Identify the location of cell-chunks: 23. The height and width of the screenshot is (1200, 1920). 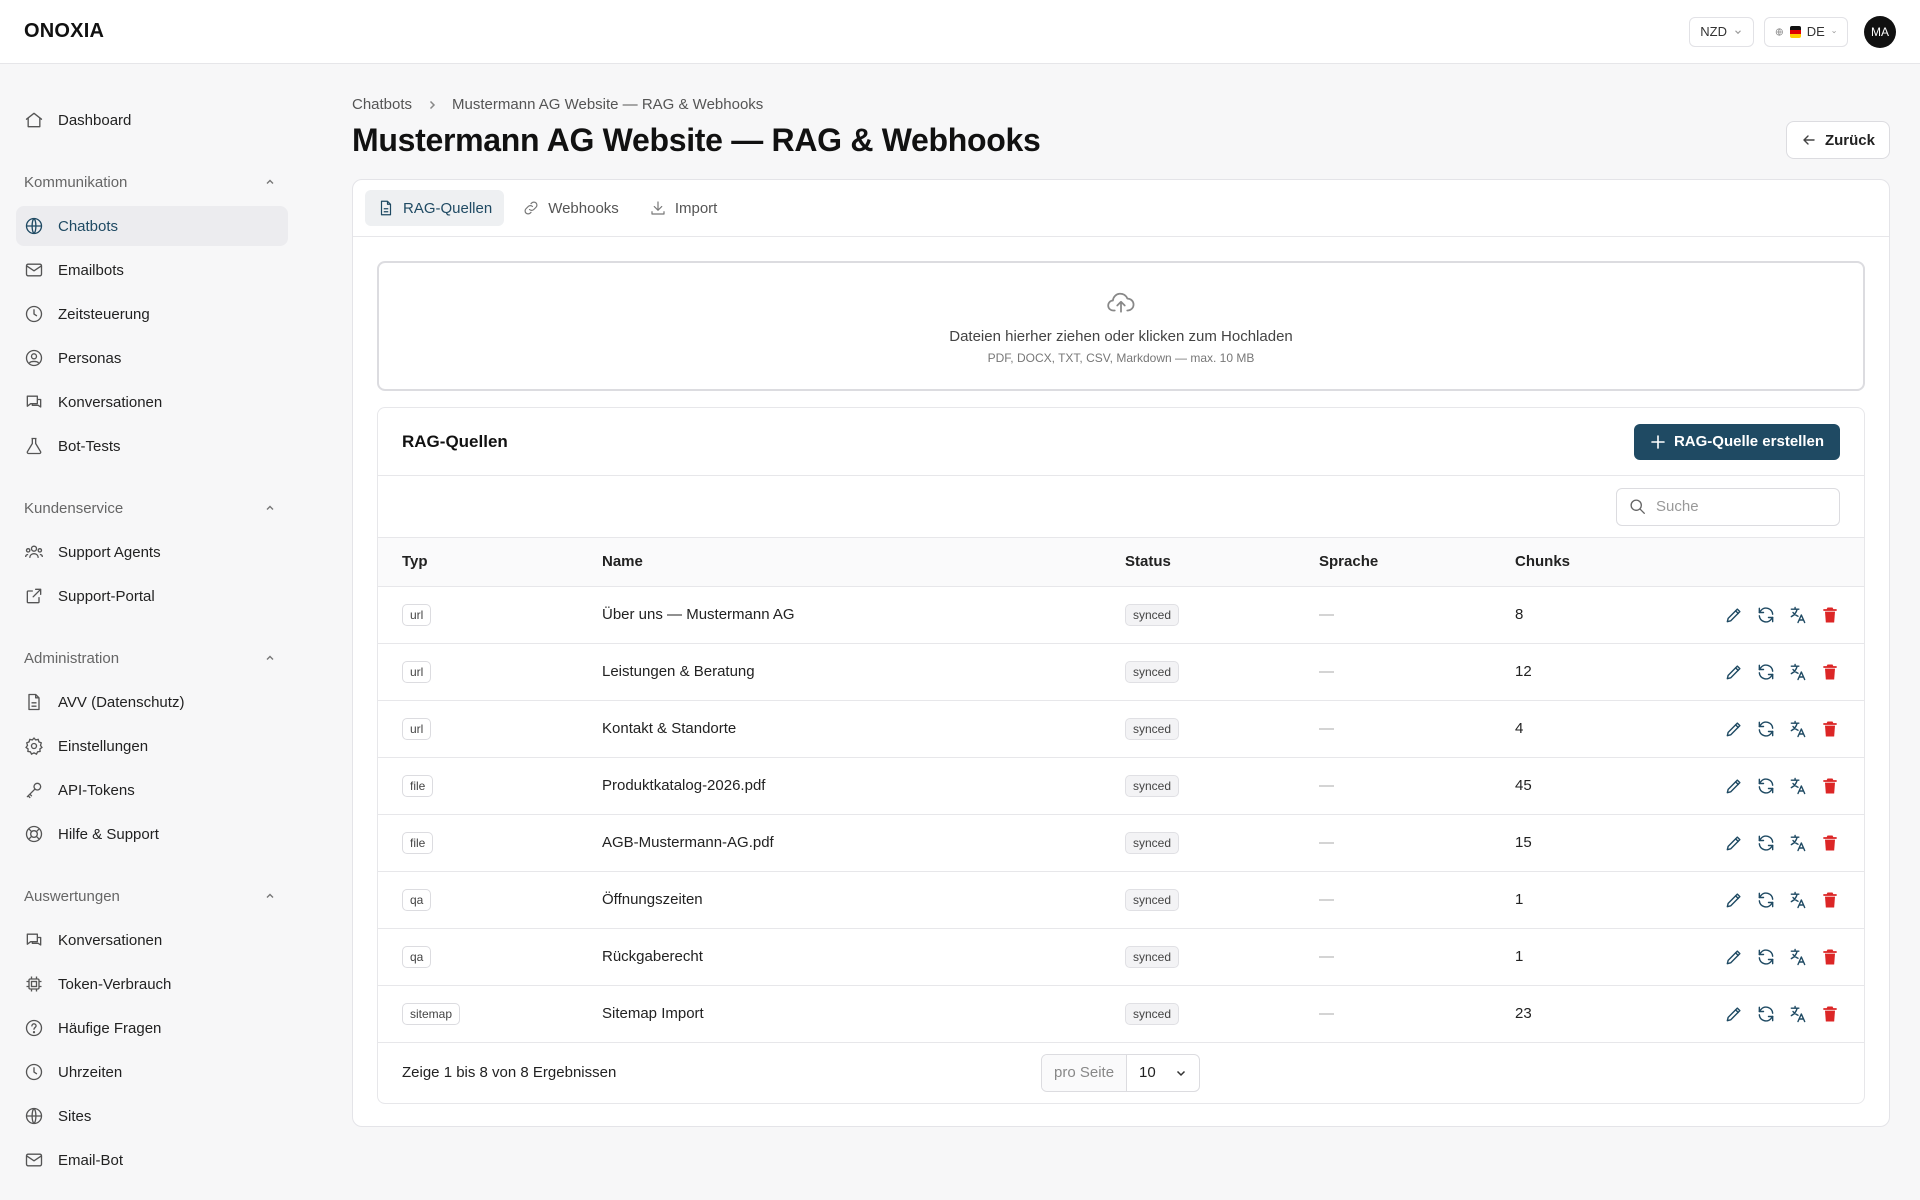
(1605, 1014).